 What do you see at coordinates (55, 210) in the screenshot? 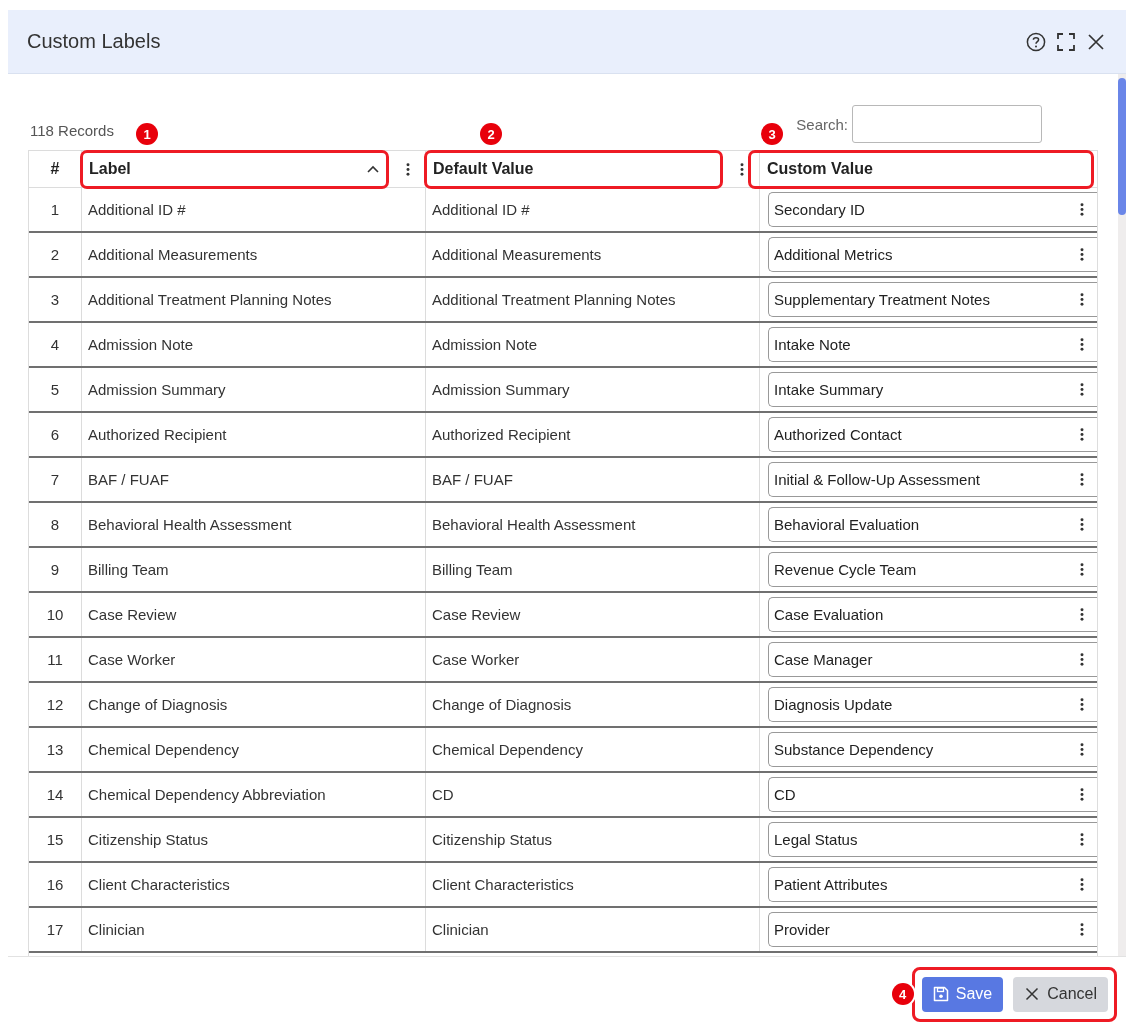
I see `row-number: 1` at bounding box center [55, 210].